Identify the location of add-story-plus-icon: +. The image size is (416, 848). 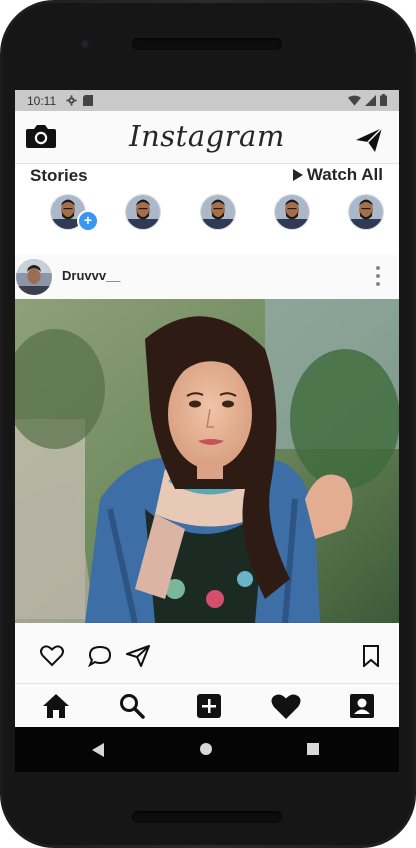
(88, 221).